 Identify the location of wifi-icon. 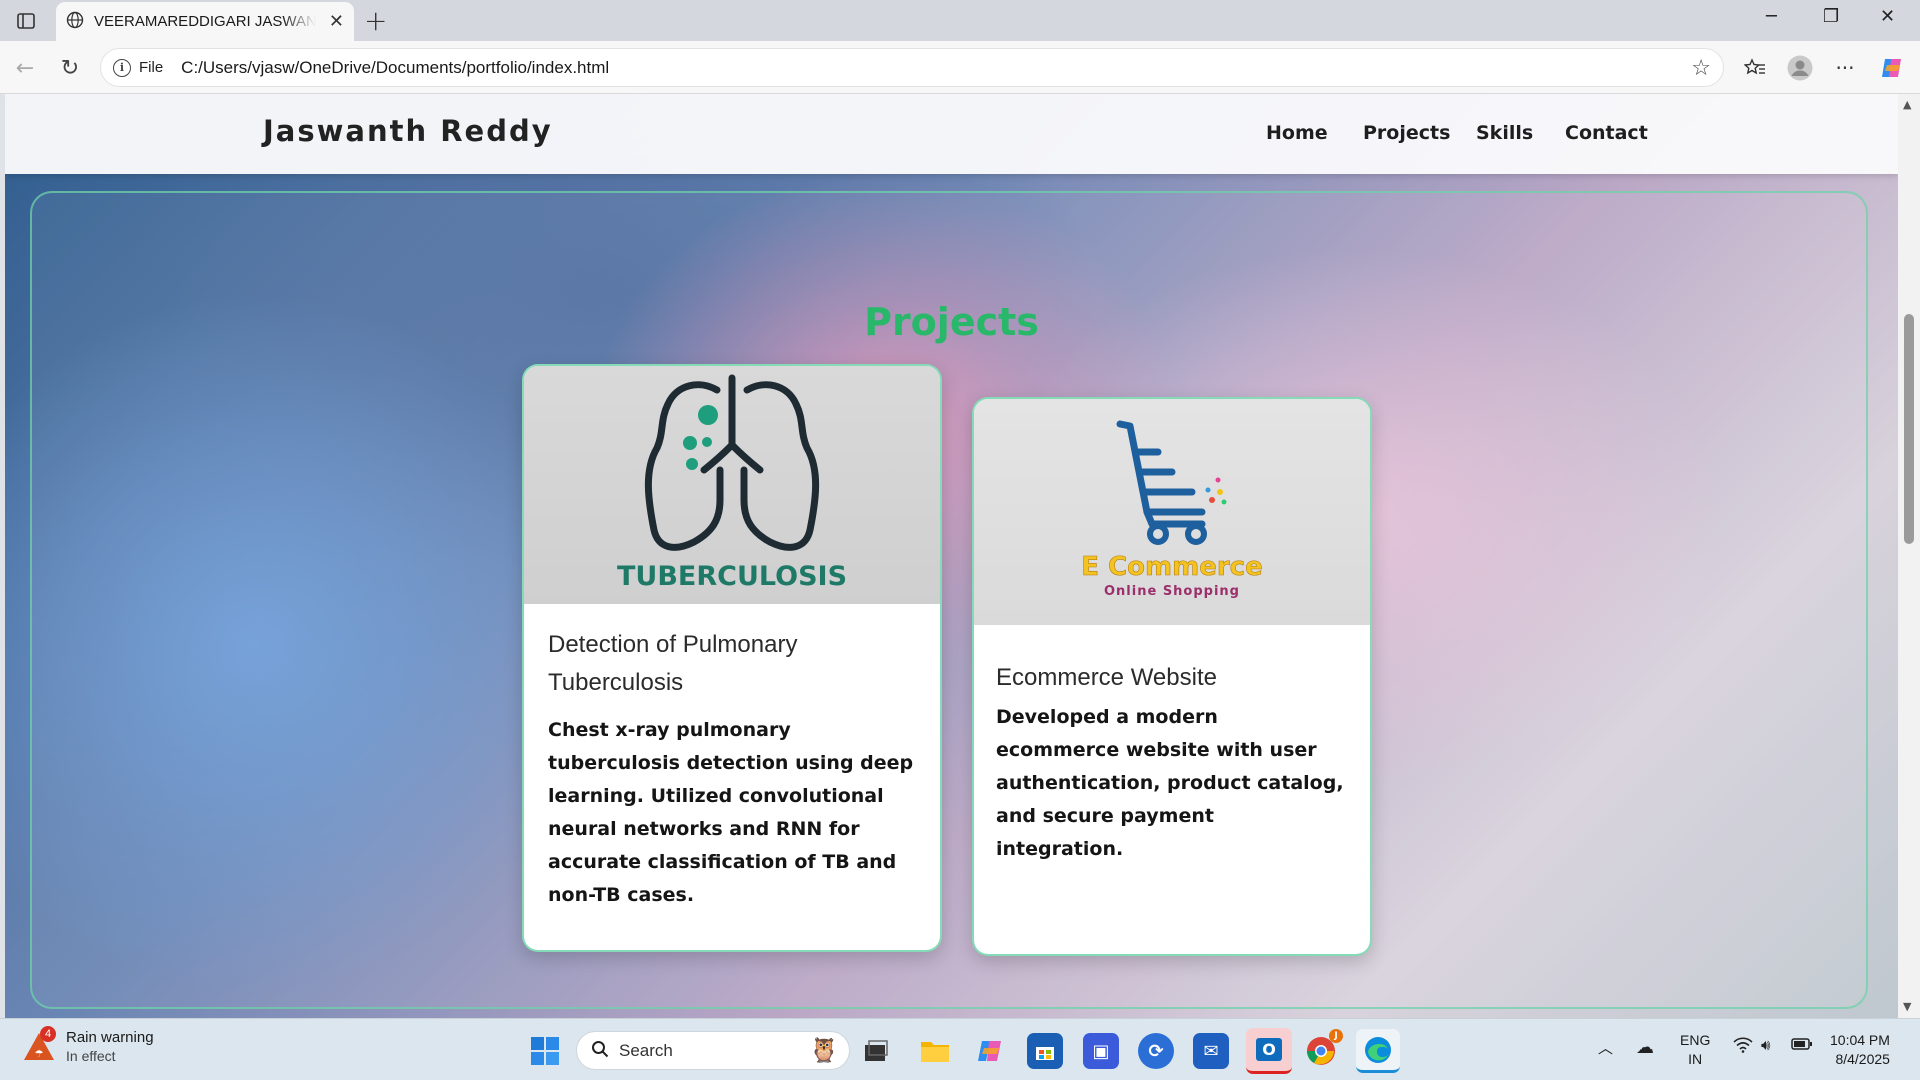
(1743, 1047).